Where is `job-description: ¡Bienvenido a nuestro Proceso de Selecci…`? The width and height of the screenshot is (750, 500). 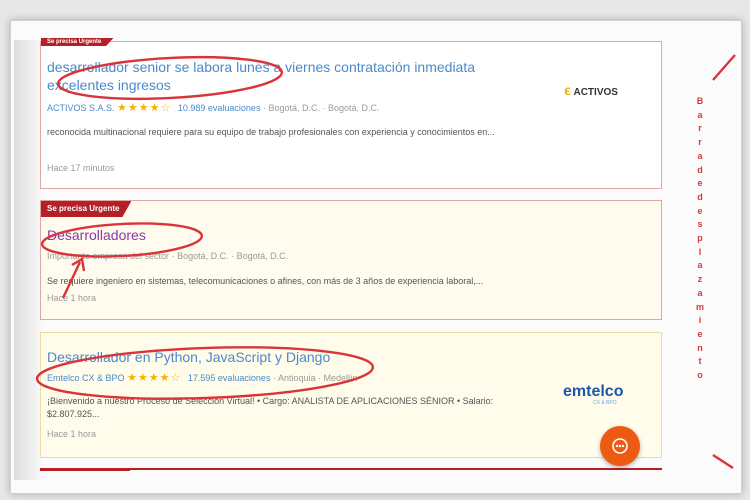 job-description: ¡Bienvenido a nuestro Proceso de Selecci… is located at coordinates (270, 407).